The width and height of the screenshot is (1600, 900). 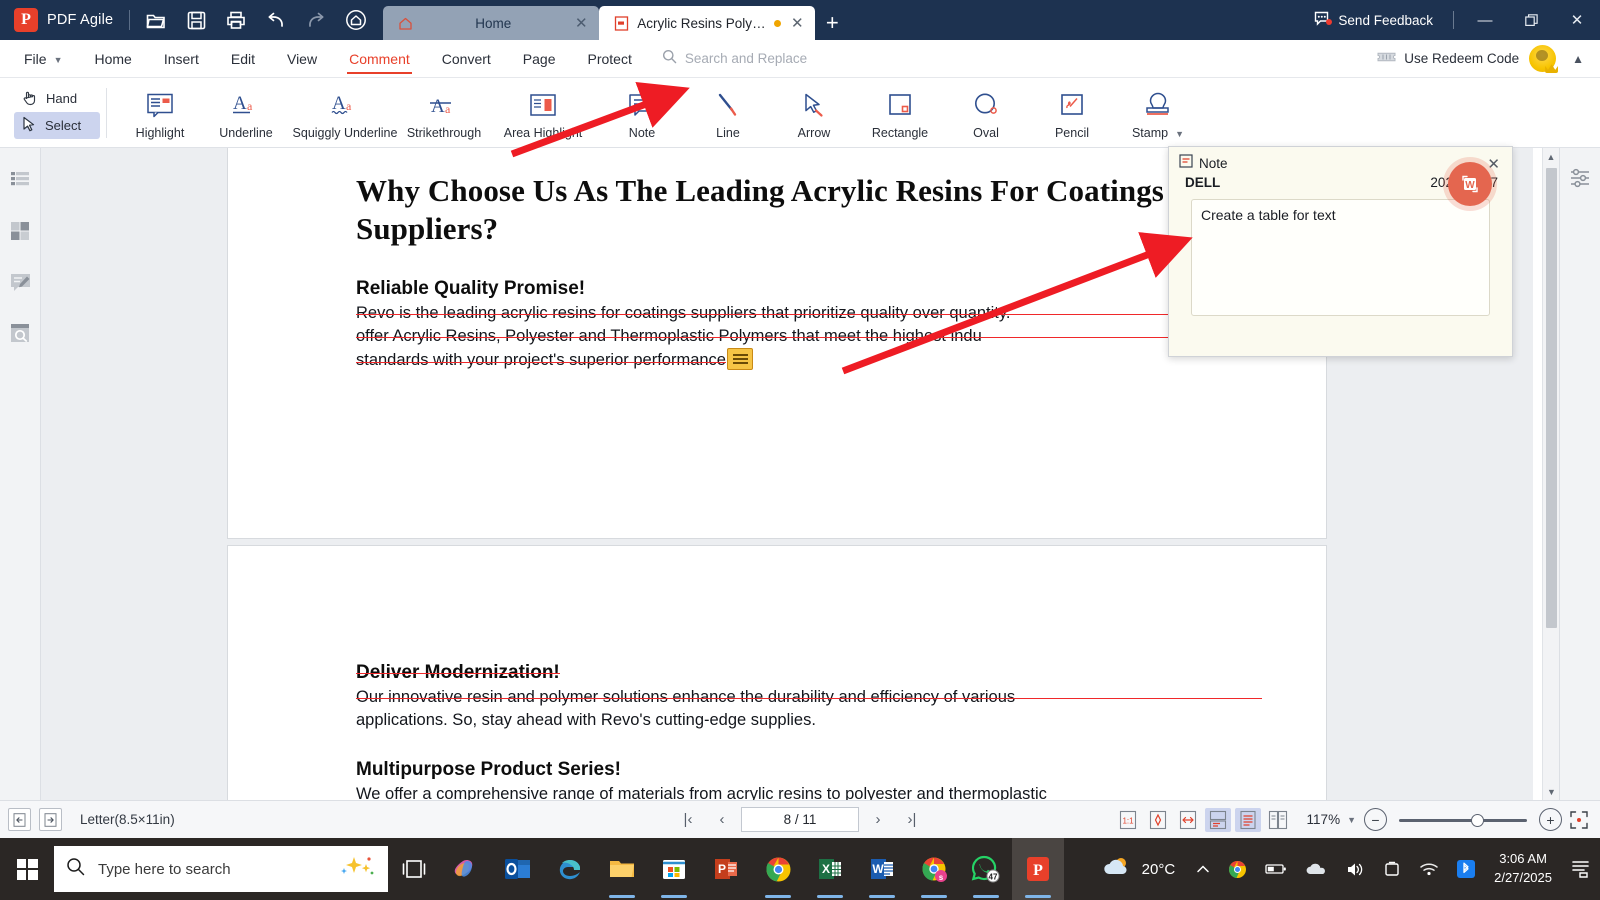 What do you see at coordinates (444, 111) in the screenshot?
I see `strikethrough-tool: Aa Strikethrough` at bounding box center [444, 111].